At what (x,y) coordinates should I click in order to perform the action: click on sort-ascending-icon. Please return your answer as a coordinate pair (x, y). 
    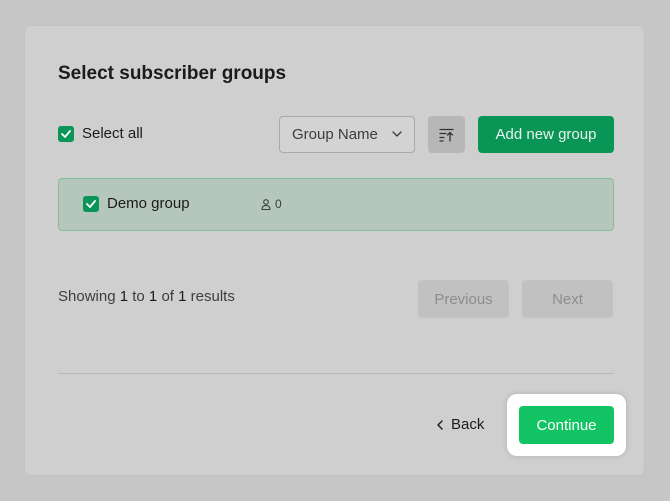
    Looking at the image, I should click on (446, 135).